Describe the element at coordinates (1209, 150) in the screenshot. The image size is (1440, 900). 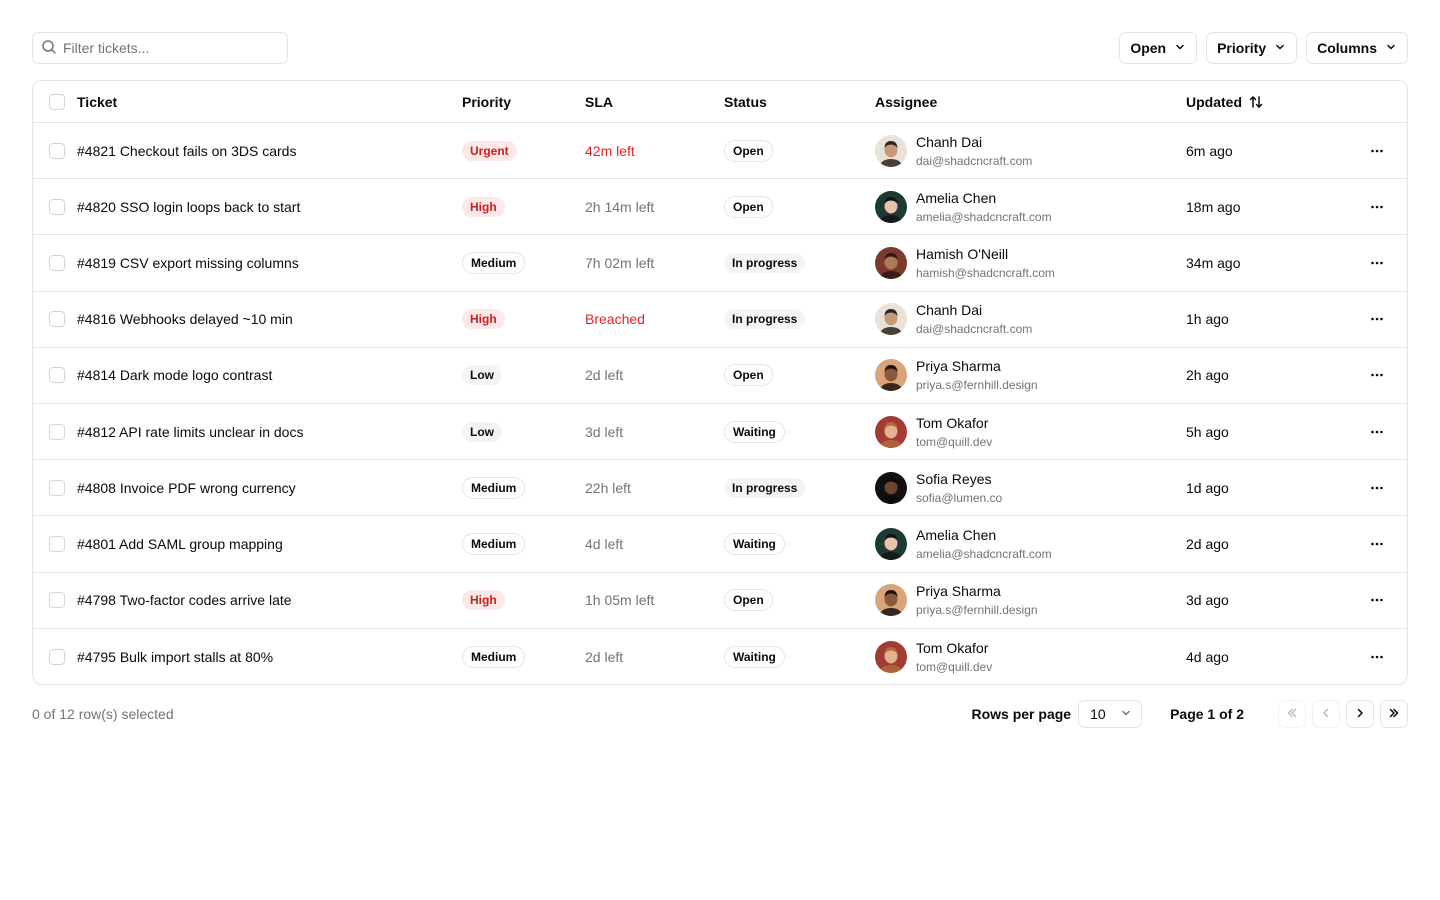
I see `updated-time: 6m ago` at that location.